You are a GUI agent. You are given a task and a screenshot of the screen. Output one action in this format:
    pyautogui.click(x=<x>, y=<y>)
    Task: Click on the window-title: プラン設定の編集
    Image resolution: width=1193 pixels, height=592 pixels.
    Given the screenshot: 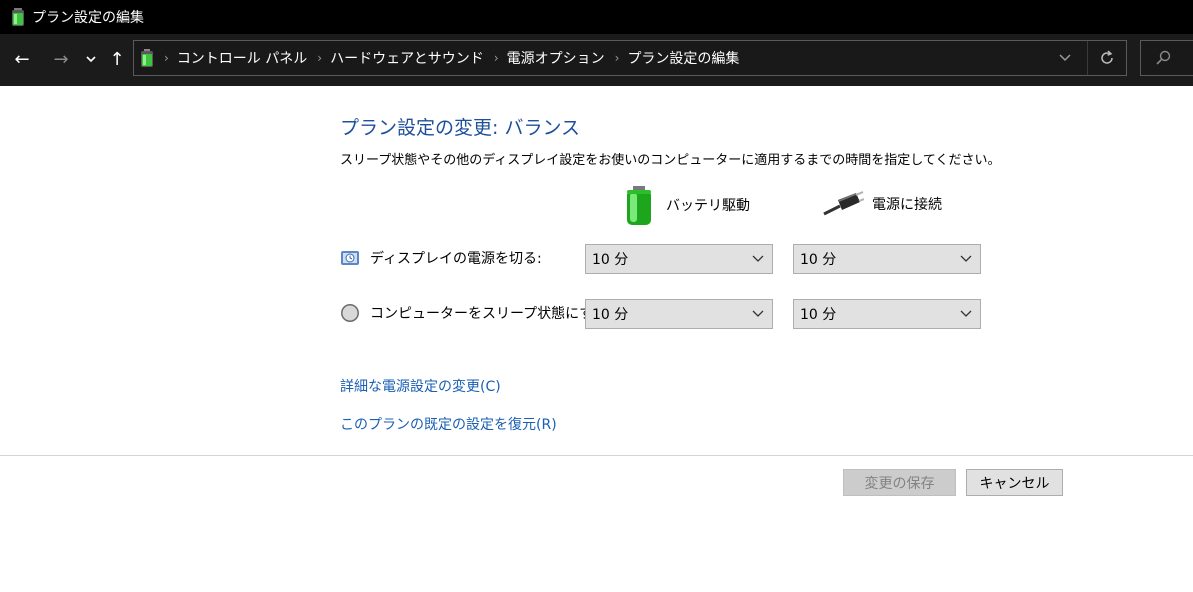 What is the action you would take?
    pyautogui.click(x=88, y=18)
    